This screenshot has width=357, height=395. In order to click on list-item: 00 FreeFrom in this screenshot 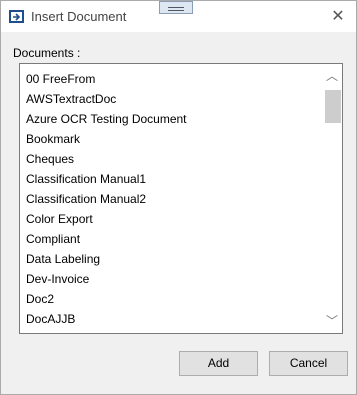, I will do `click(173, 79)`.